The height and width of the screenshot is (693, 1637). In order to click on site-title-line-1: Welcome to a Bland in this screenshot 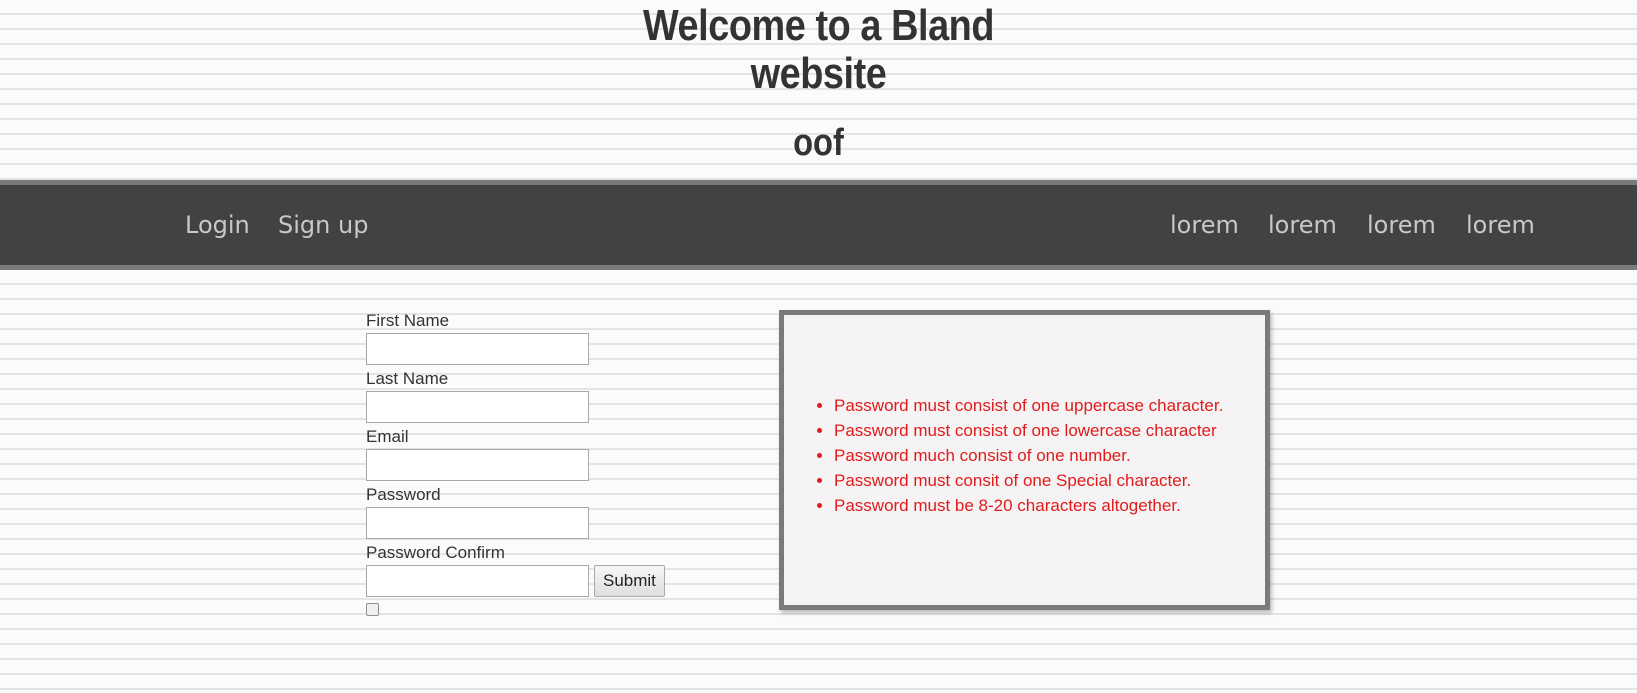, I will do `click(818, 25)`.